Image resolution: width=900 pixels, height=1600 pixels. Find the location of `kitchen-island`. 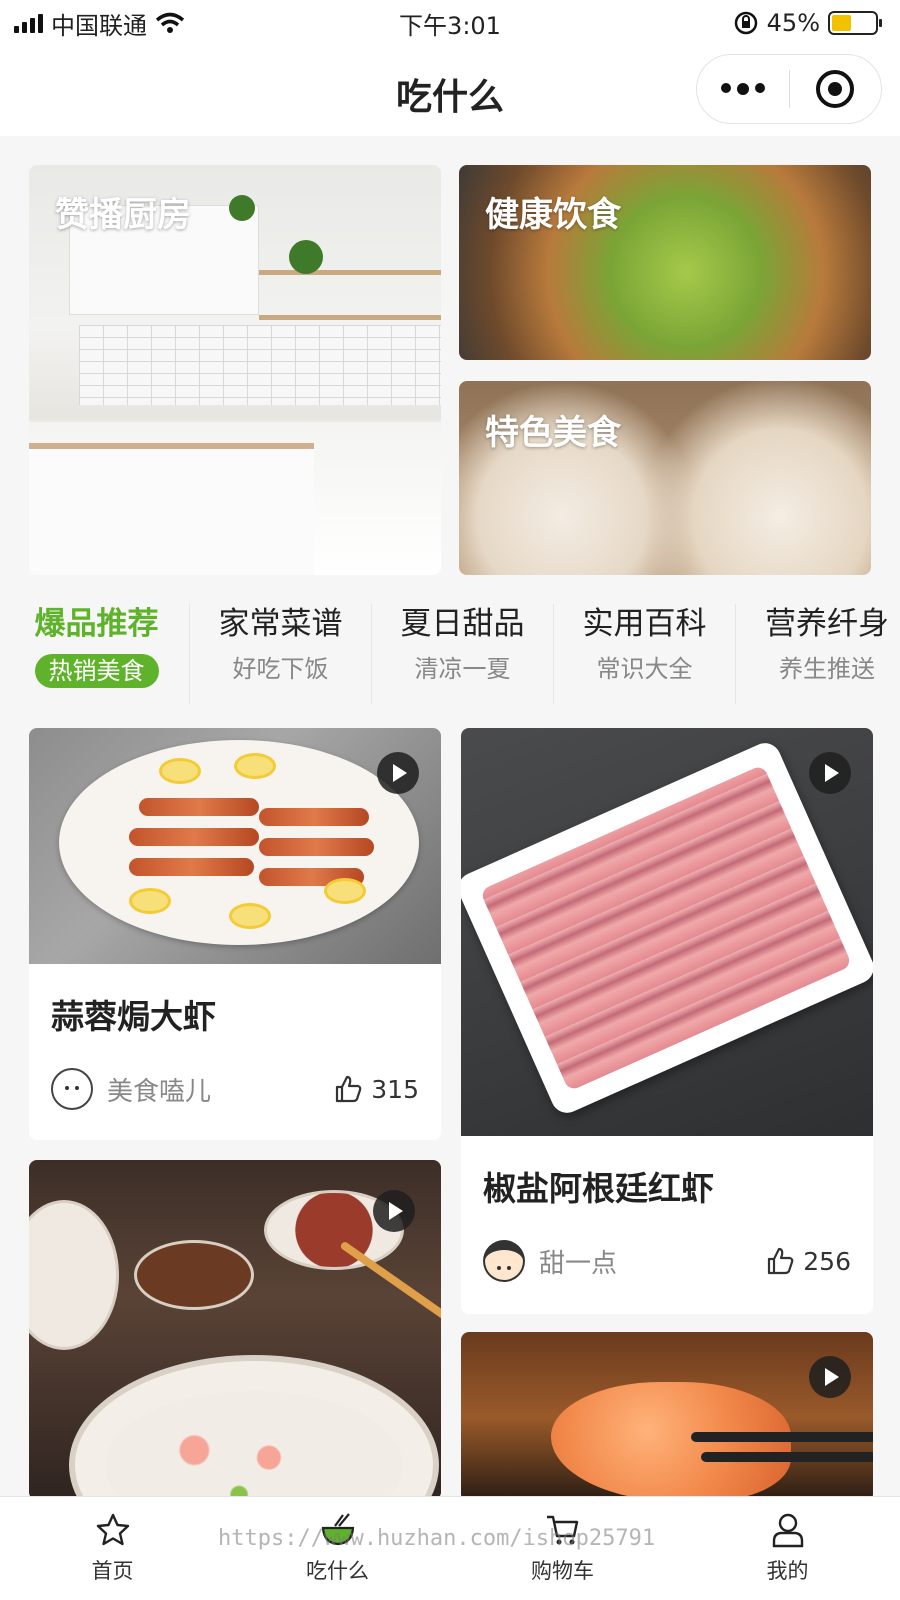

kitchen-island is located at coordinates (171, 509).